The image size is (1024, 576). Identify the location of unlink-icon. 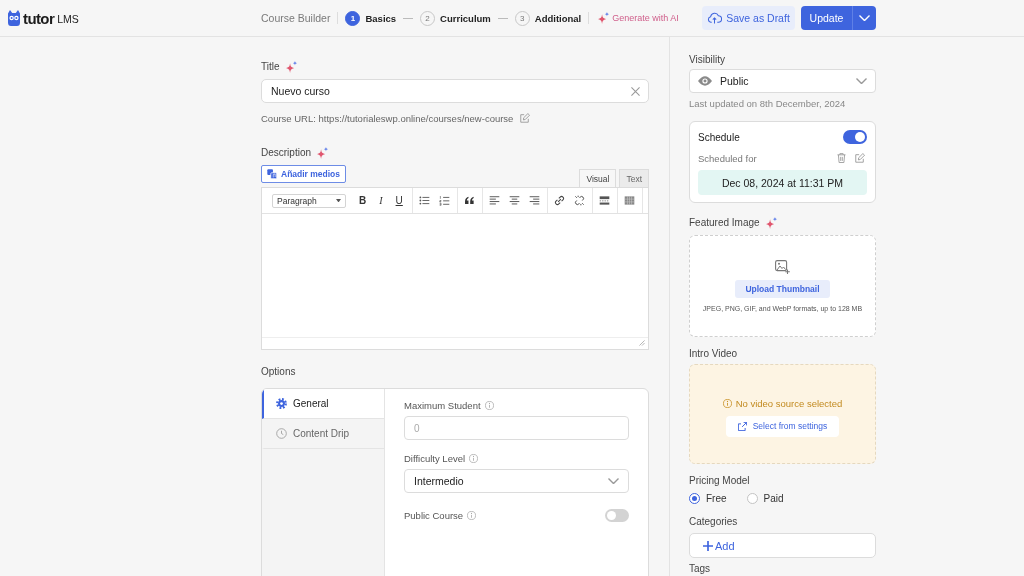
(579, 200).